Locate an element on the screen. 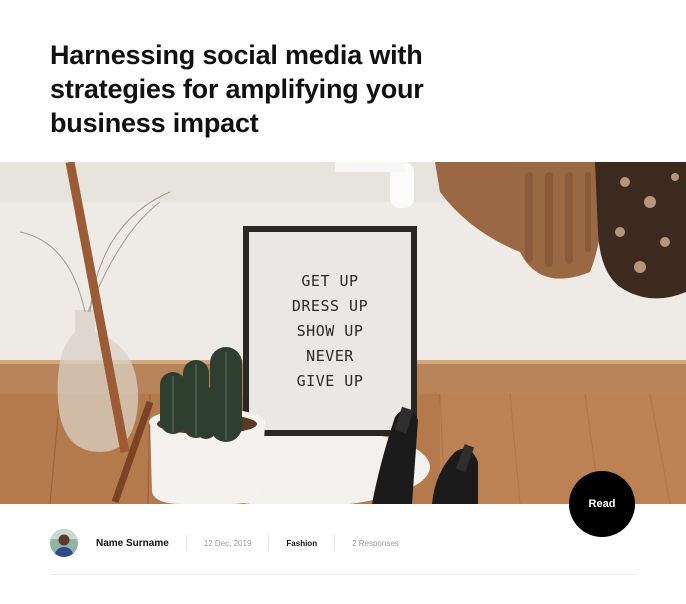 This screenshot has width=686, height=604. publish-date: 12 Dec, 2019 is located at coordinates (227, 543).